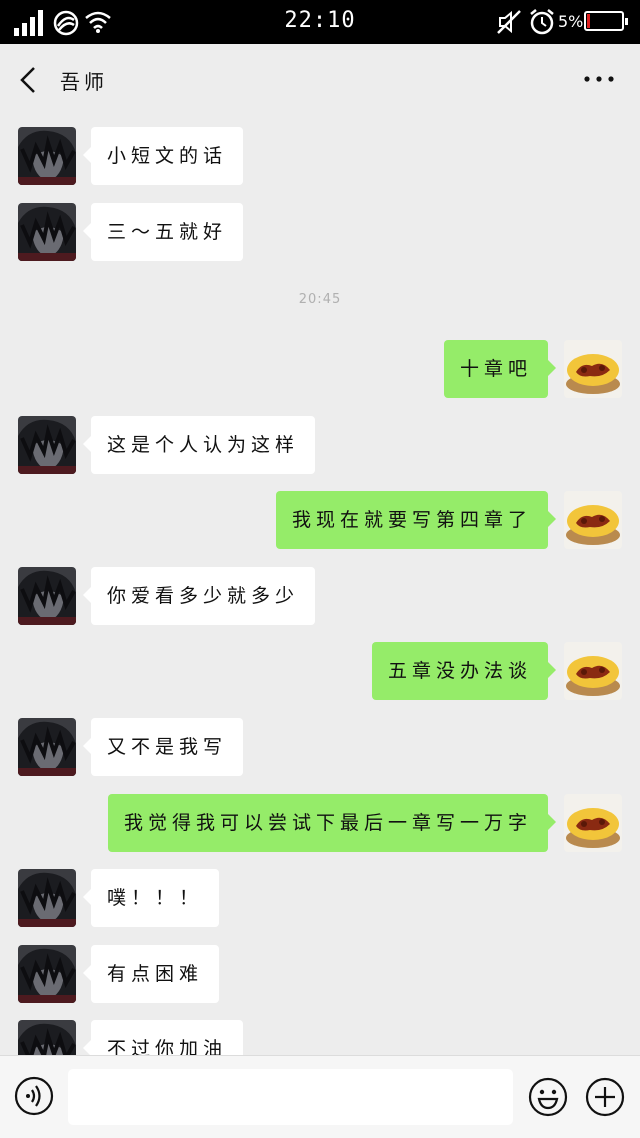  Describe the element at coordinates (588, 21) in the screenshot. I see `battery-level` at that location.